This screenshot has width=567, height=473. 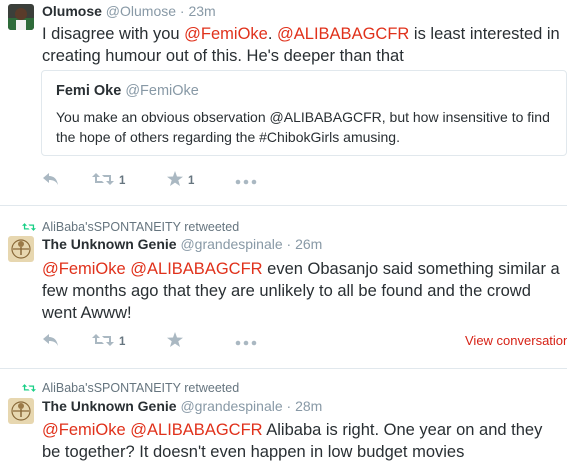 What do you see at coordinates (113, 34) in the screenshot?
I see `tweet-text-part: I disagree with you` at bounding box center [113, 34].